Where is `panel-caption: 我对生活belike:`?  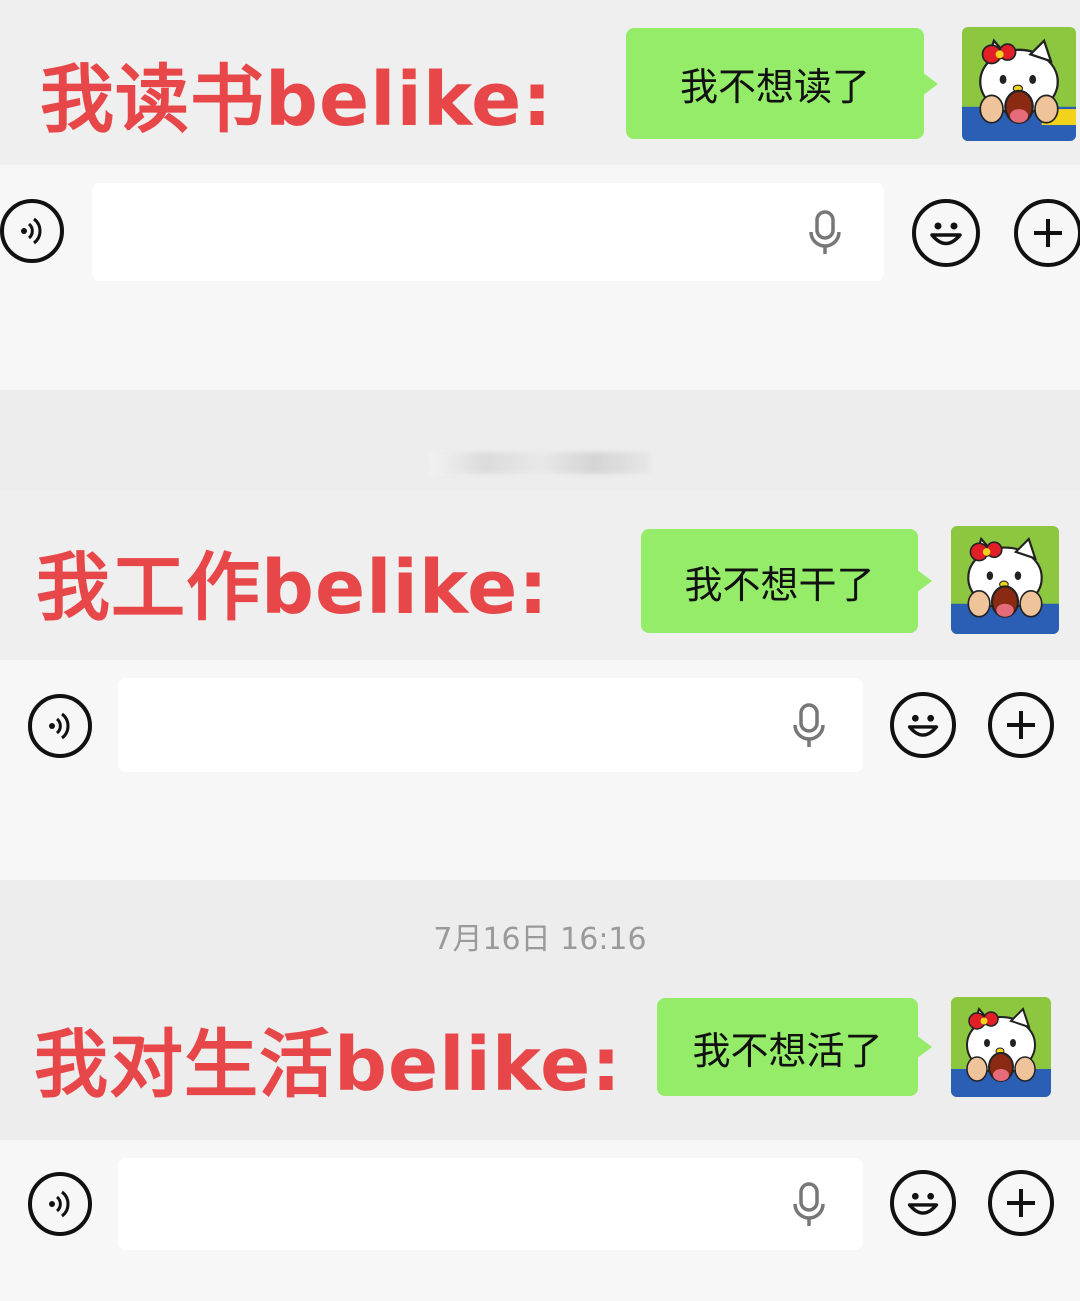 panel-caption: 我对生活belike: is located at coordinates (328, 1065).